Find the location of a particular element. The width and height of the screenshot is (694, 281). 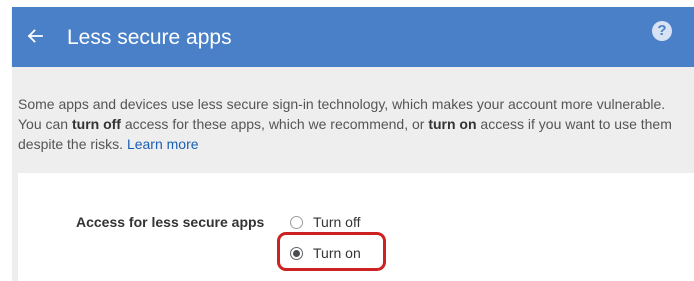

description-bold-turn-off: turn off is located at coordinates (96, 124).